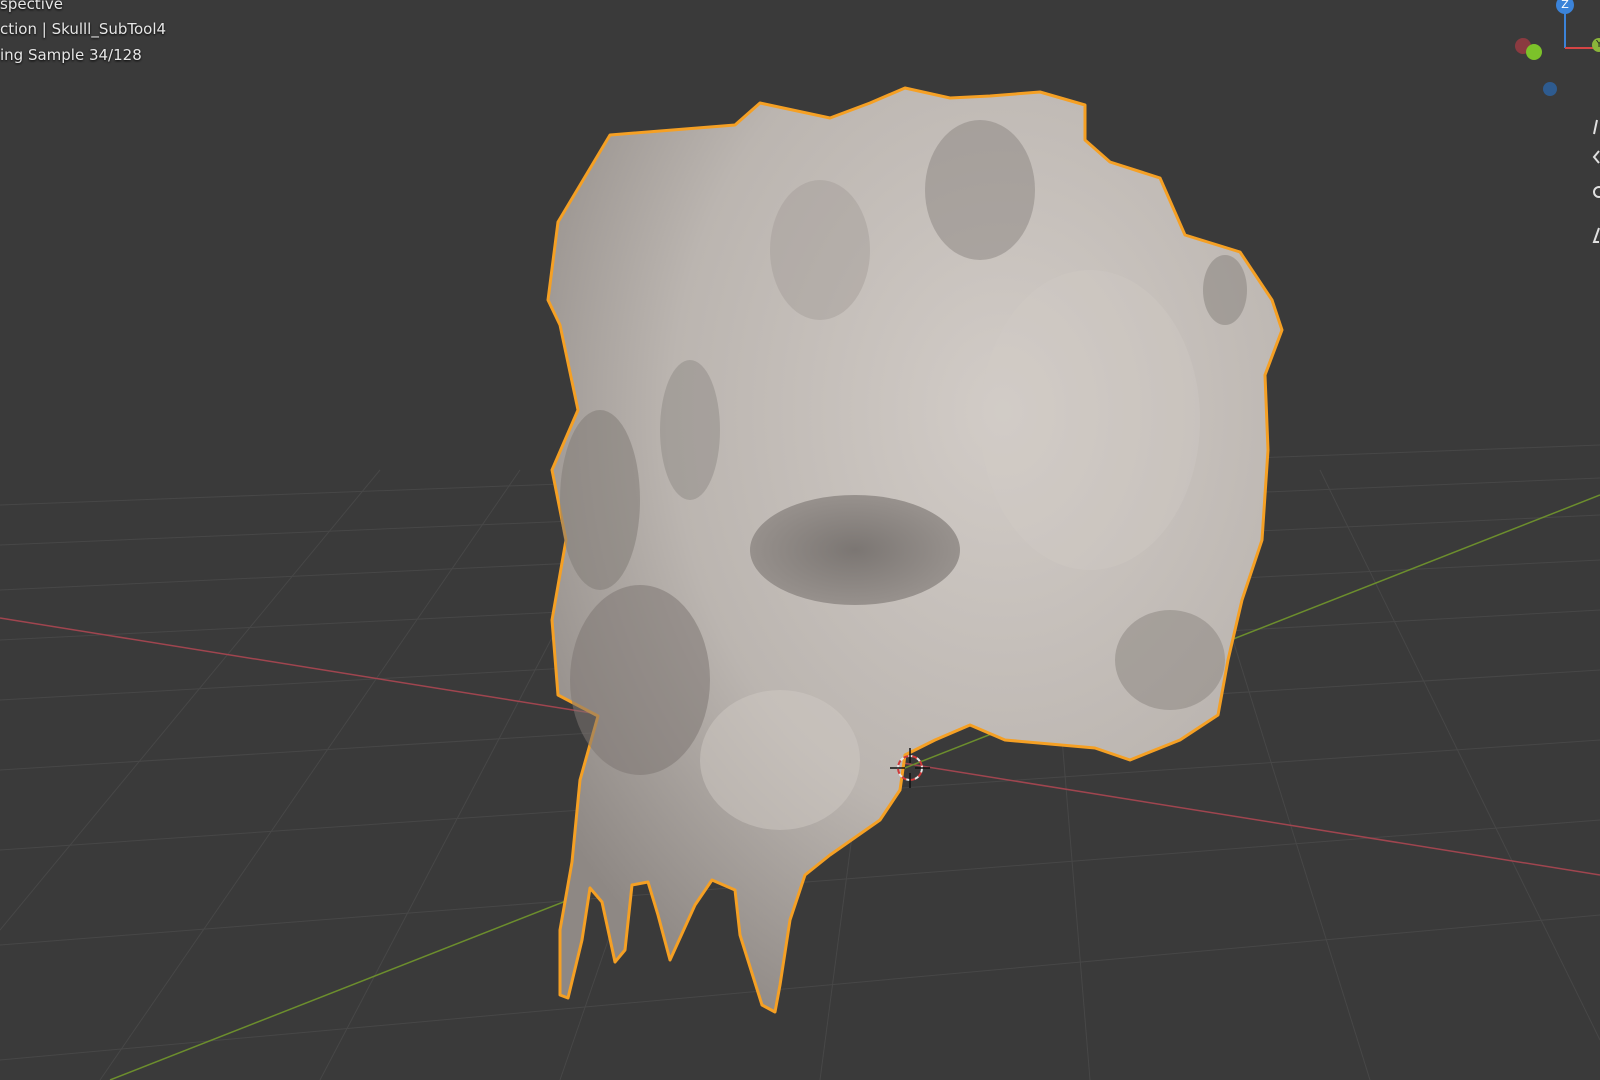 The width and height of the screenshot is (1600, 1080). What do you see at coordinates (1595, 192) in the screenshot?
I see `camera-view-icon` at bounding box center [1595, 192].